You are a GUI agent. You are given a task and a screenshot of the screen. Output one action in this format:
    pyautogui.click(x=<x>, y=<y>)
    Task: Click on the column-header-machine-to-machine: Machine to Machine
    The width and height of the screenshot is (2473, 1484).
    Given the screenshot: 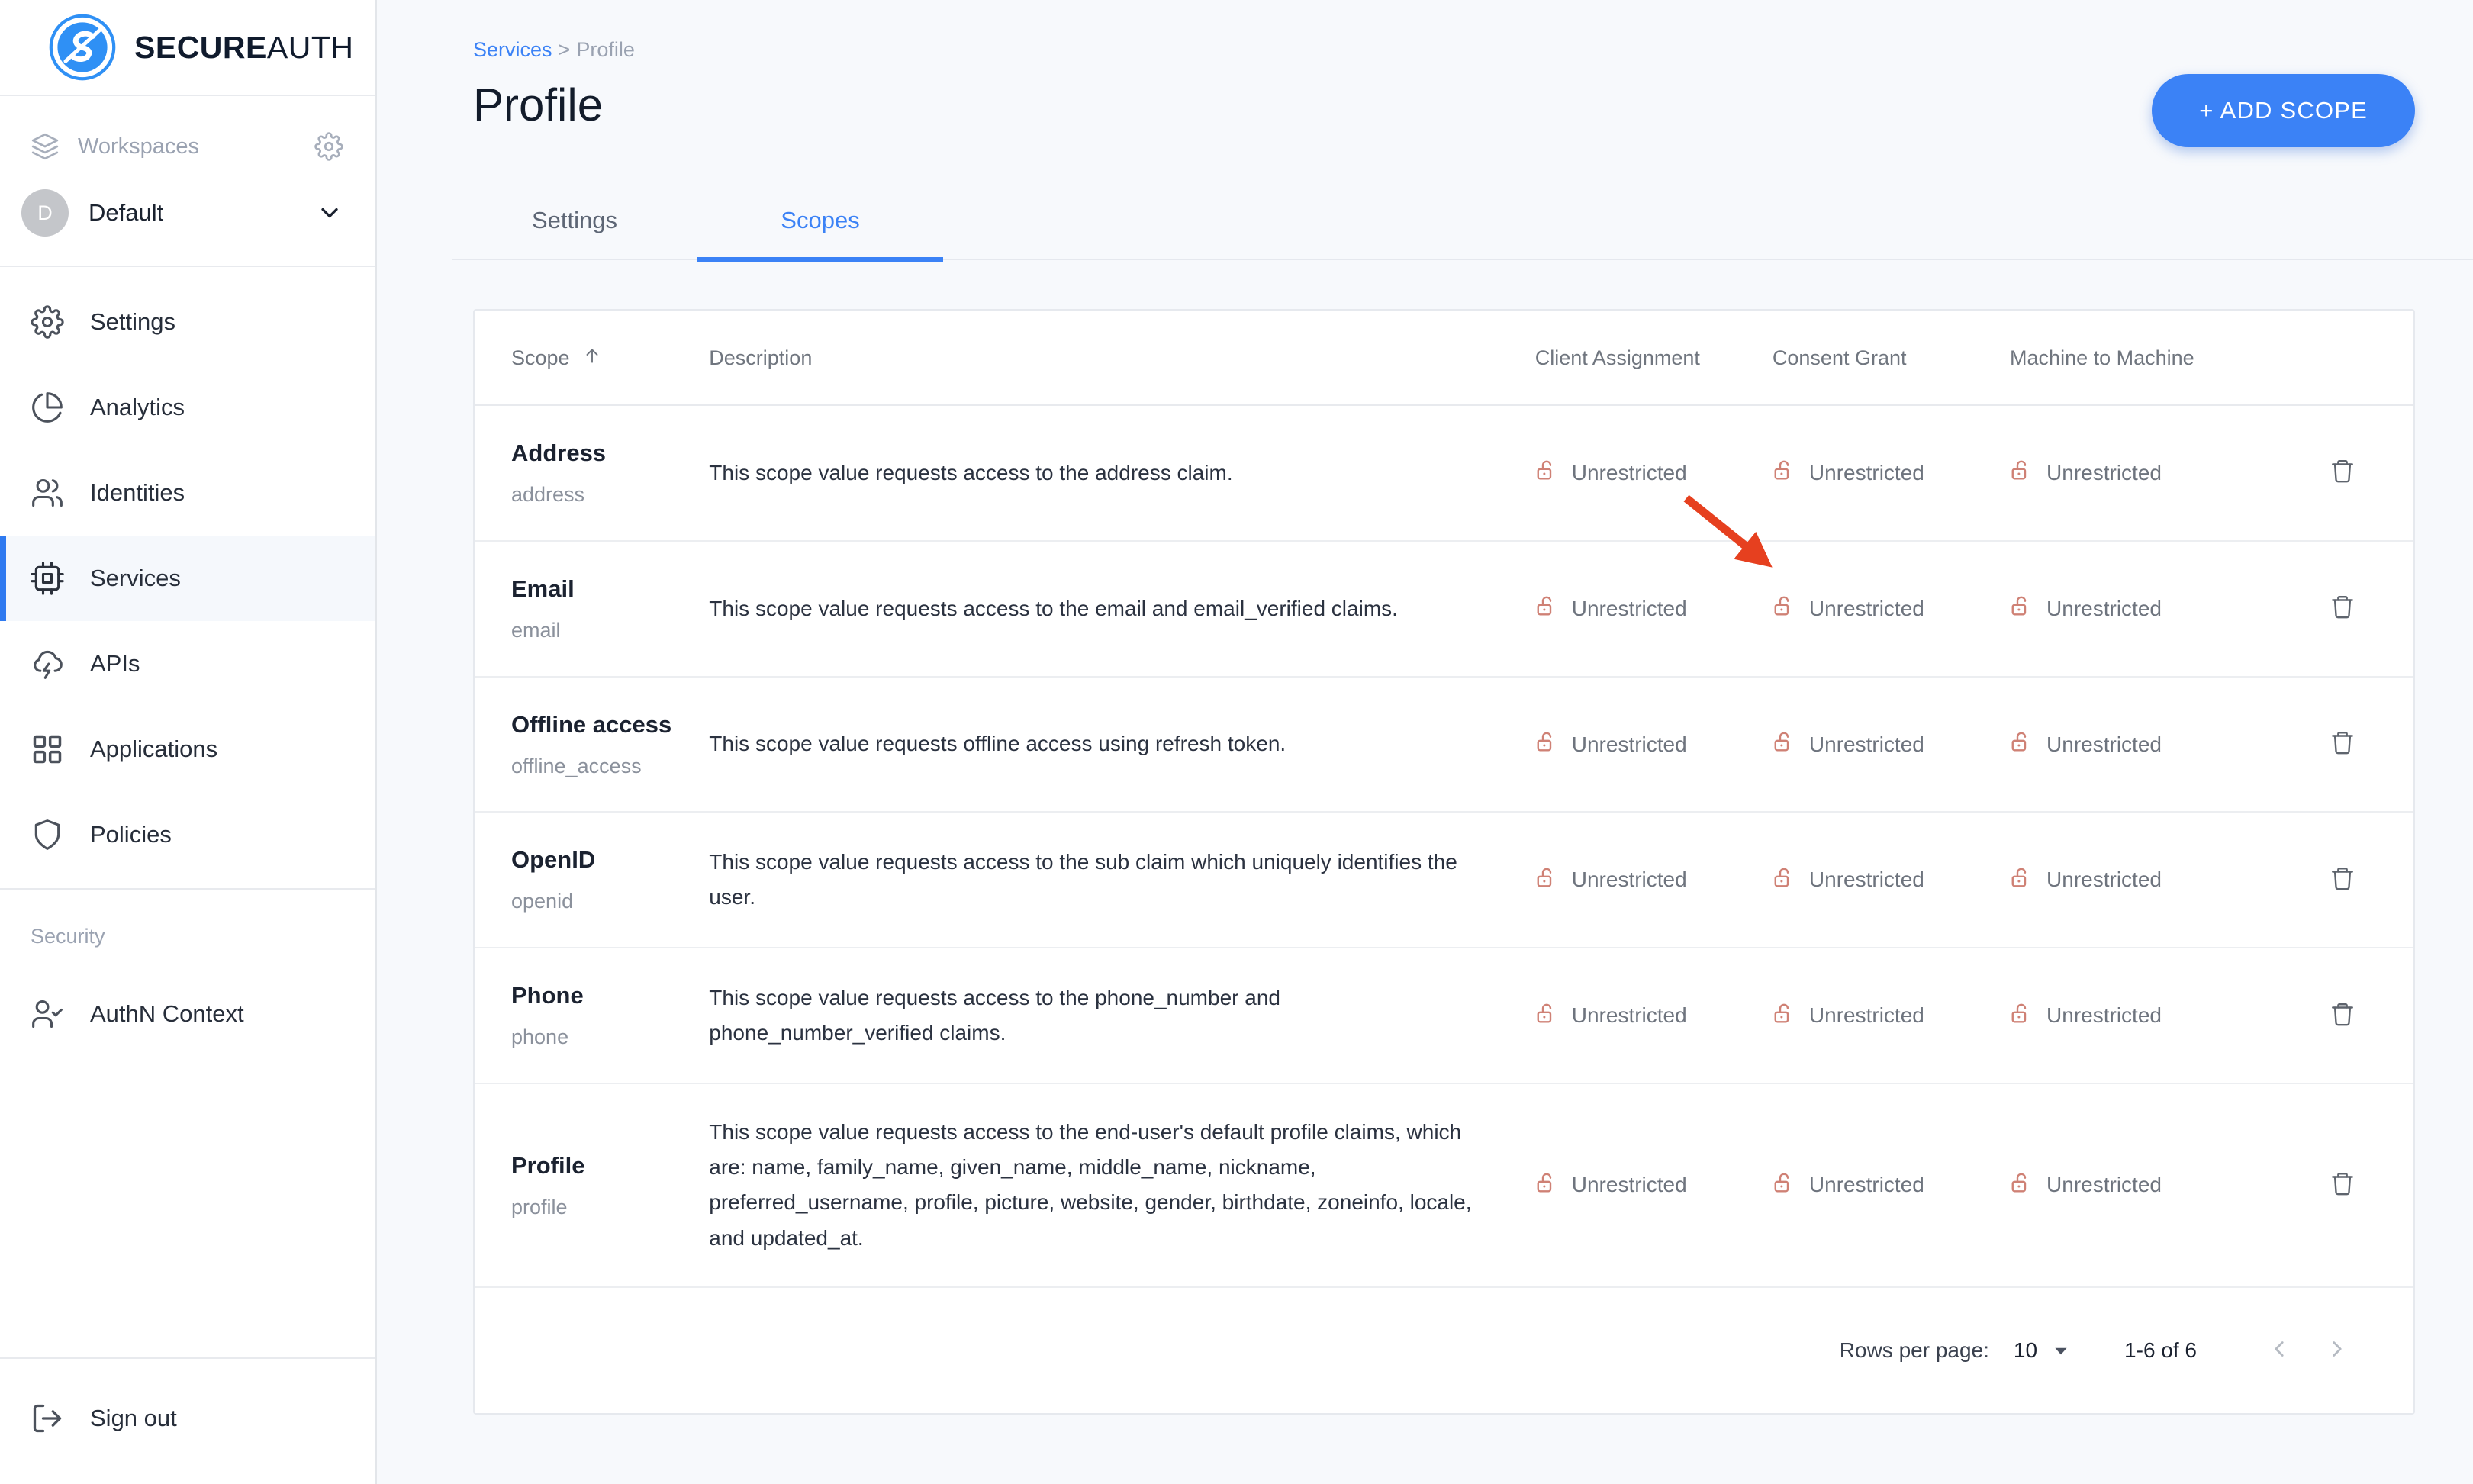 What is the action you would take?
    pyautogui.click(x=2141, y=358)
    